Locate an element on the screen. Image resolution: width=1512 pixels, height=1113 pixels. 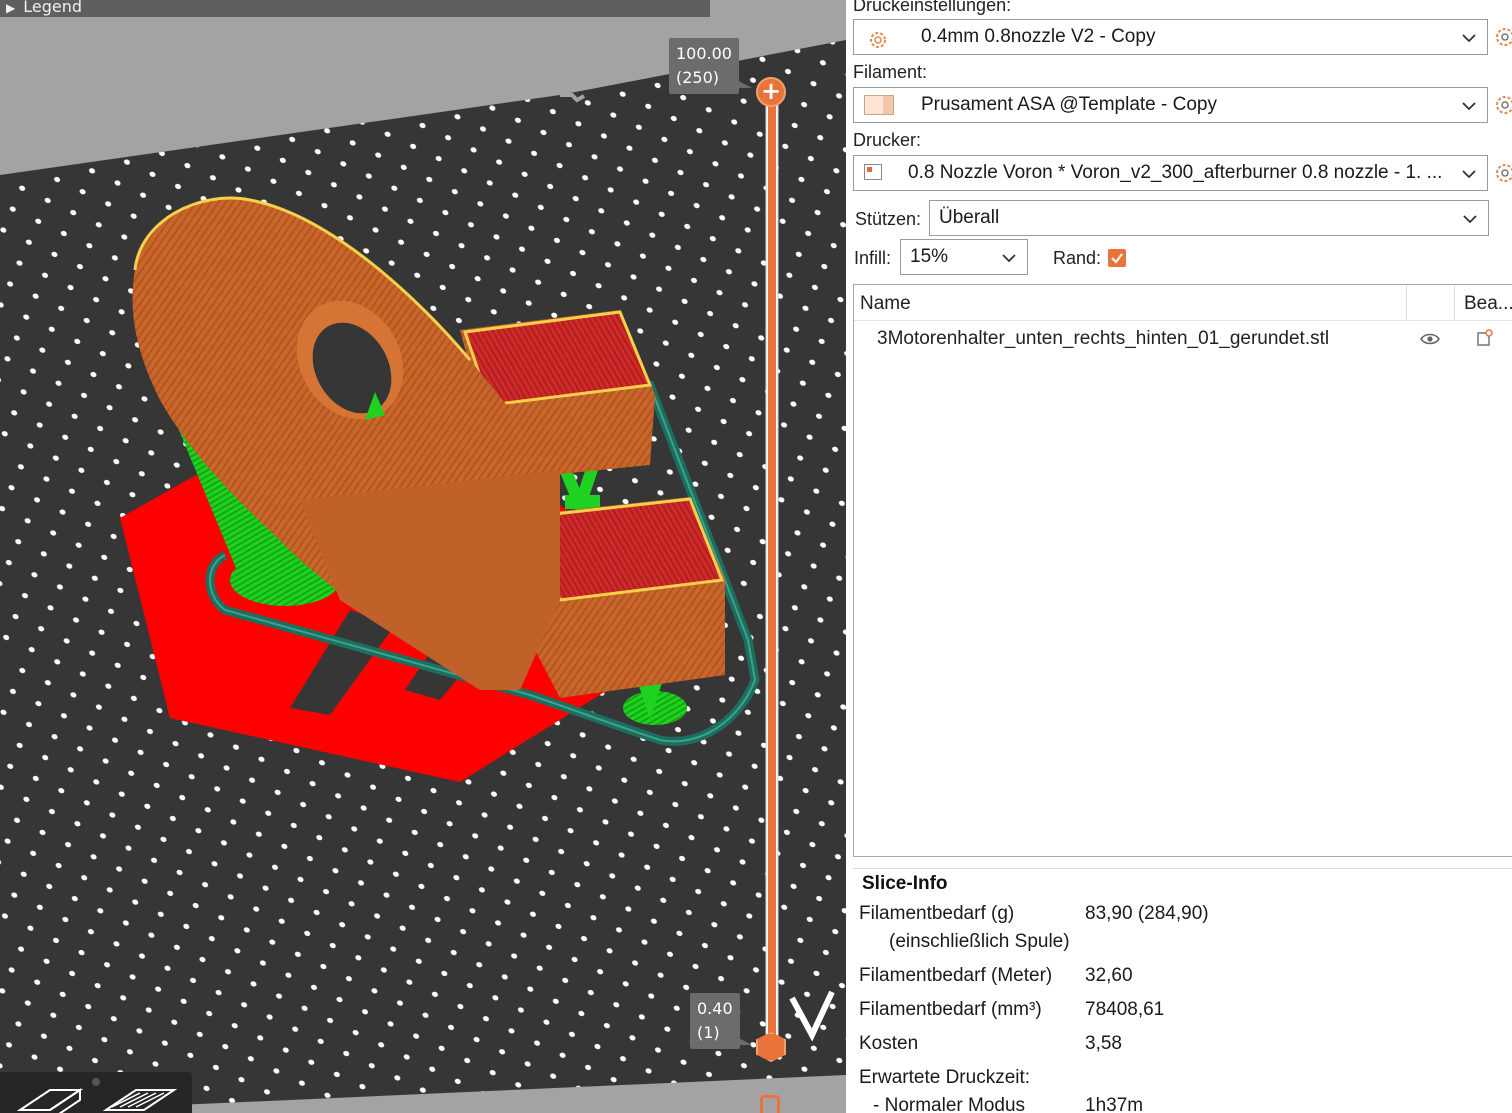
expand-arrow-icon: ▶ is located at coordinates (11, 8).